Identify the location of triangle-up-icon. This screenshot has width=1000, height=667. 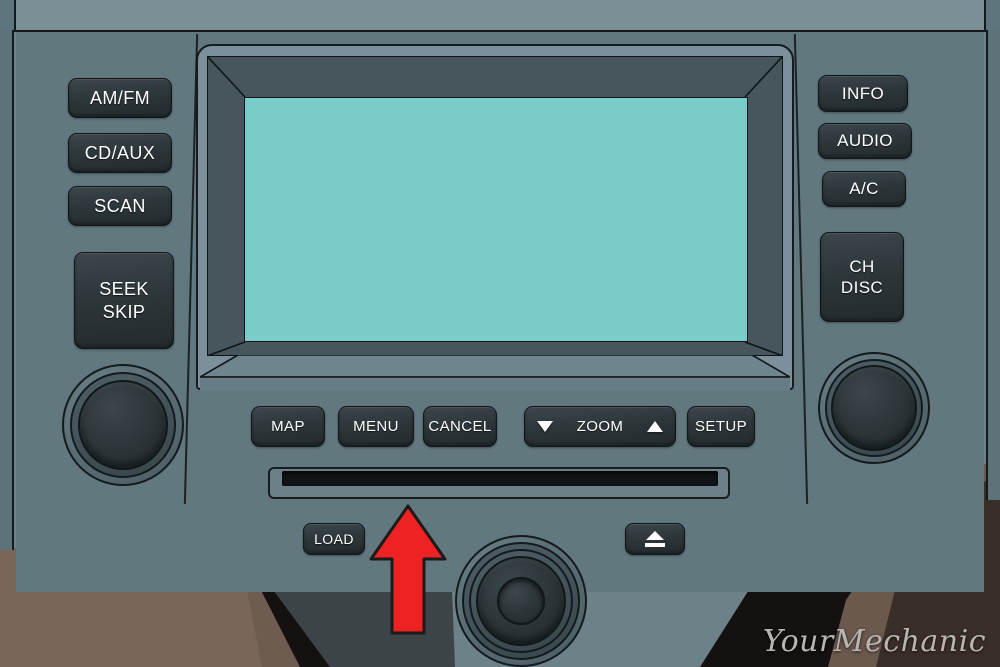
(655, 426).